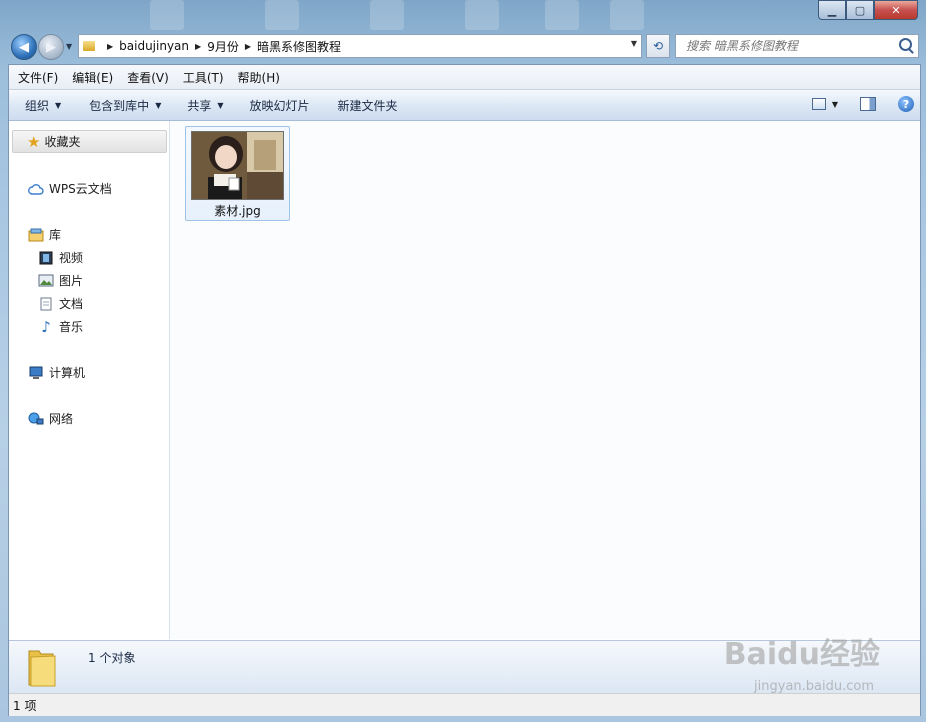 The width and height of the screenshot is (926, 722). I want to click on search-icon, so click(905, 44).